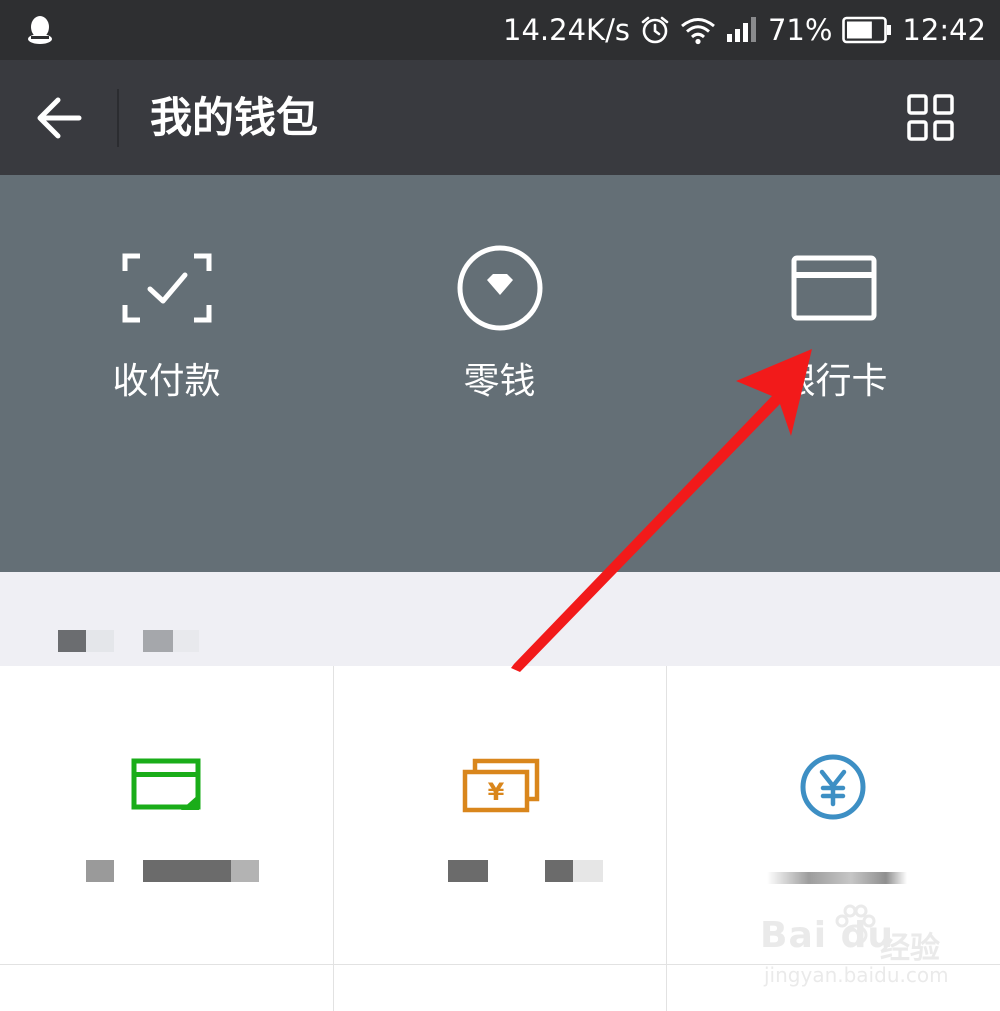 The image size is (1000, 1011). Describe the element at coordinates (856, 975) in the screenshot. I see `watermark-url: jingyan.baidu.com` at that location.